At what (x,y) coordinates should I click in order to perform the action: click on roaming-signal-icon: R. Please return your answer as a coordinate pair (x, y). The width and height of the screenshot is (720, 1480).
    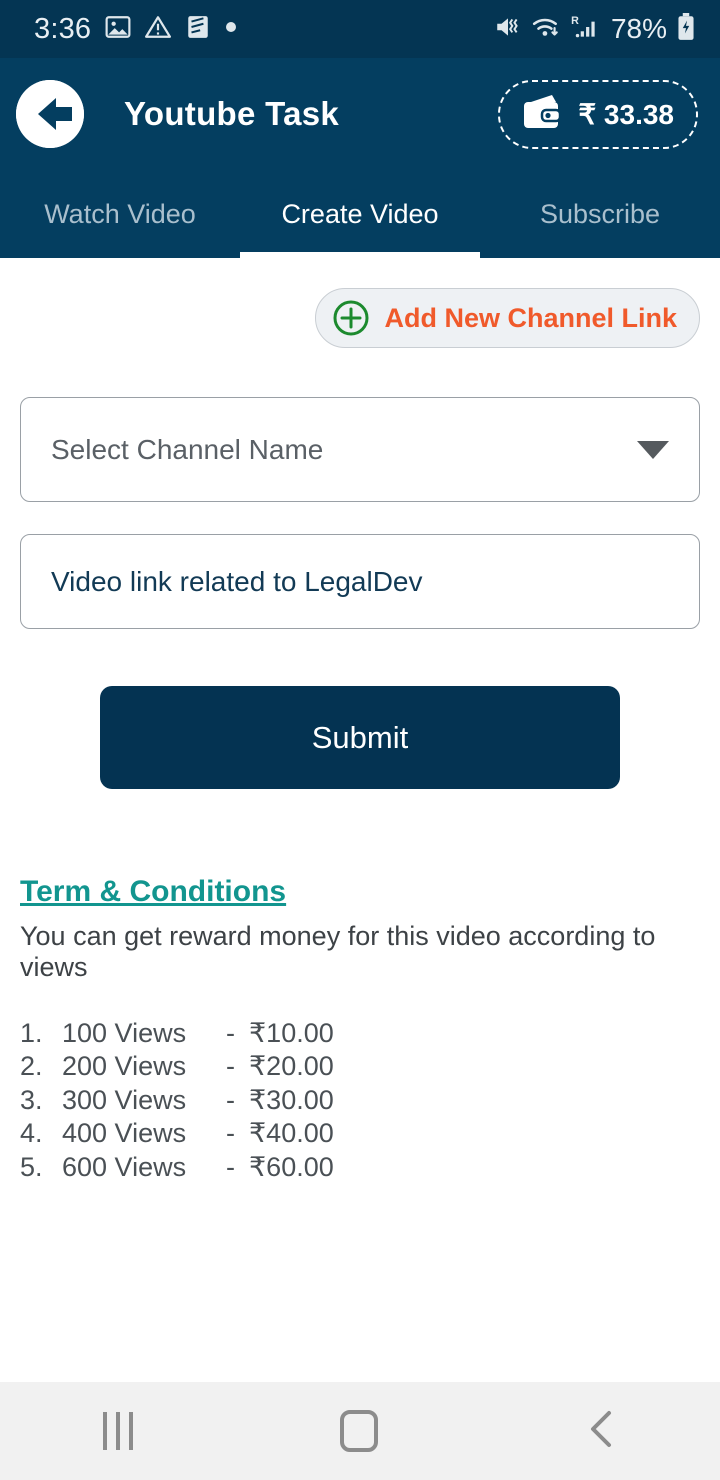
    Looking at the image, I should click on (585, 29).